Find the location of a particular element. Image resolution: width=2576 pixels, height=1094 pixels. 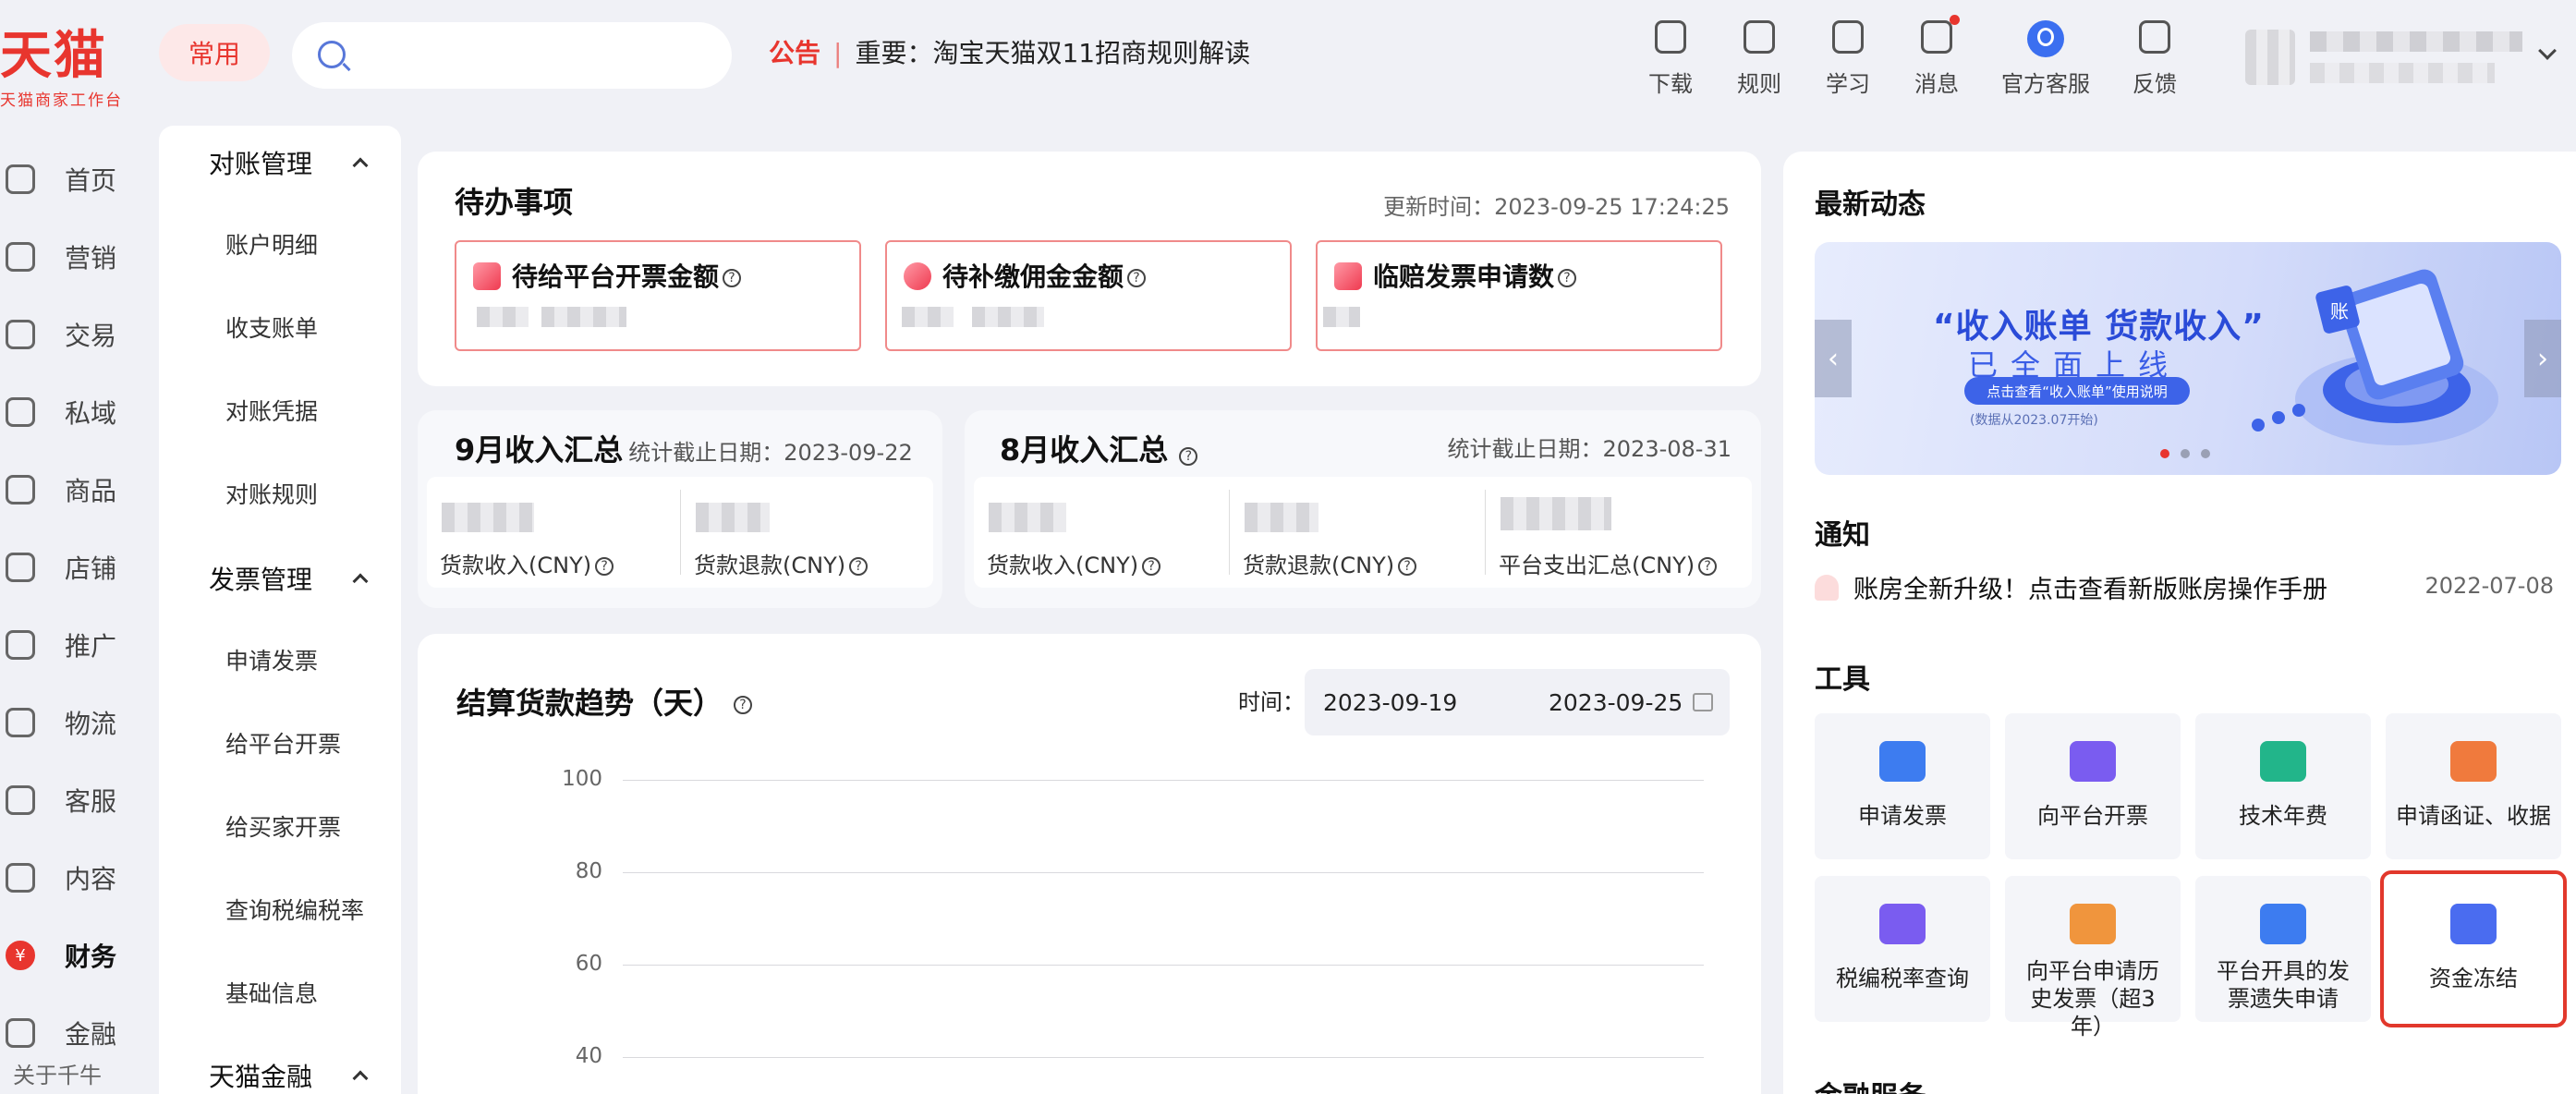

tool-annual-fee: 技术年费 is located at coordinates (2283, 786).